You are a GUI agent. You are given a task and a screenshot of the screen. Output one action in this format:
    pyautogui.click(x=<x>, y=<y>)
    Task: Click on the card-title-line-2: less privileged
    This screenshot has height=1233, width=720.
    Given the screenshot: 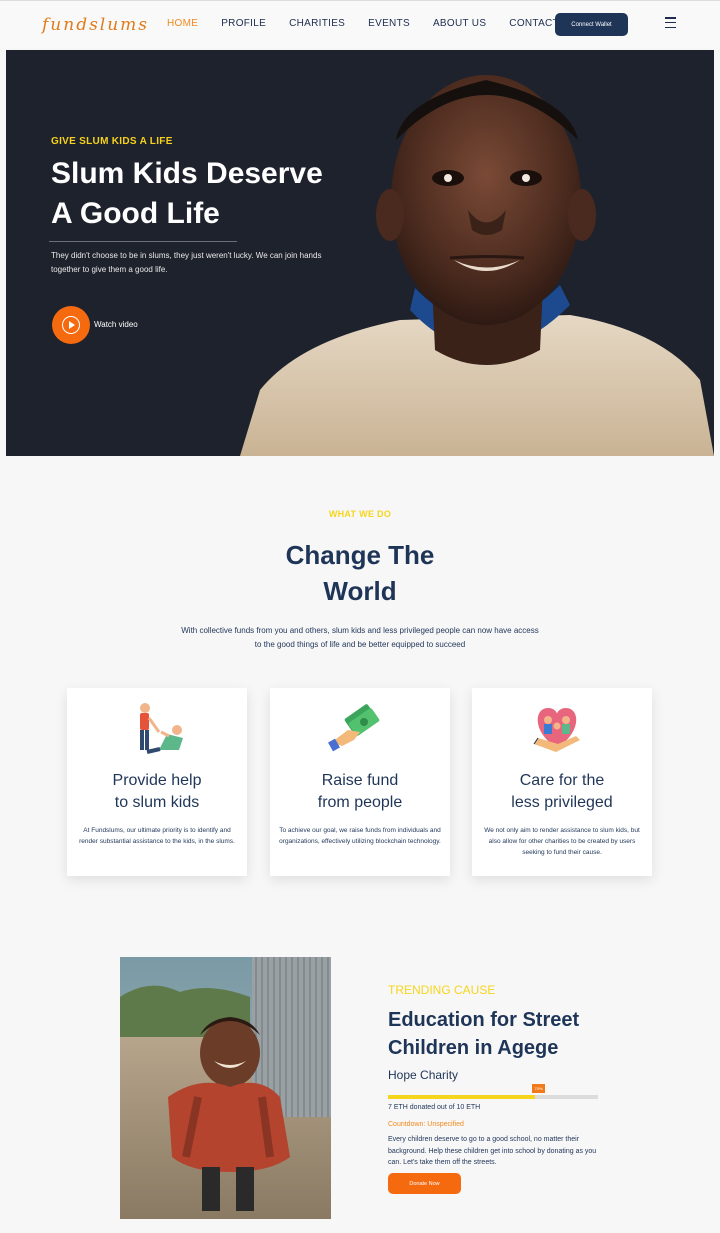 What is the action you would take?
    pyautogui.click(x=562, y=802)
    